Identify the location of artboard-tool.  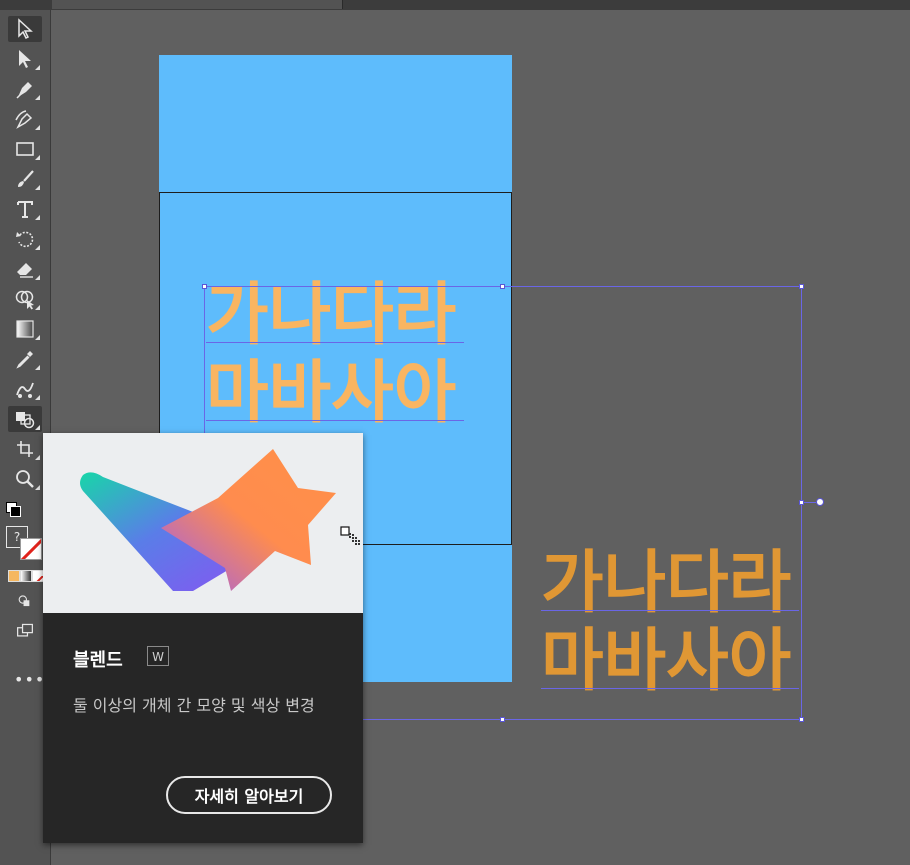
(25, 449).